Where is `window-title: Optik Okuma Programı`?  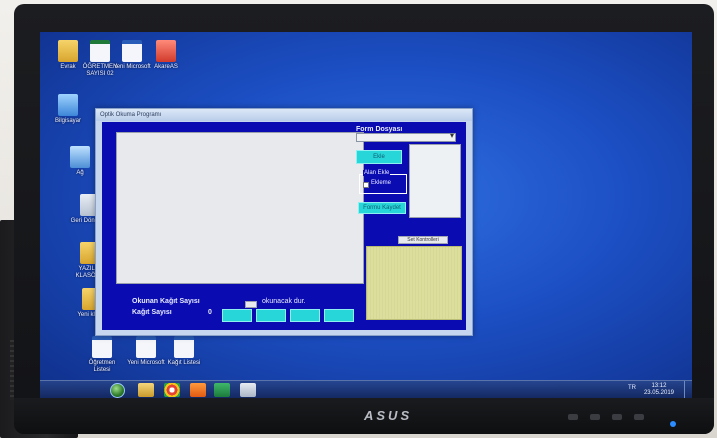
window-title: Optik Okuma Programı is located at coordinates (284, 115).